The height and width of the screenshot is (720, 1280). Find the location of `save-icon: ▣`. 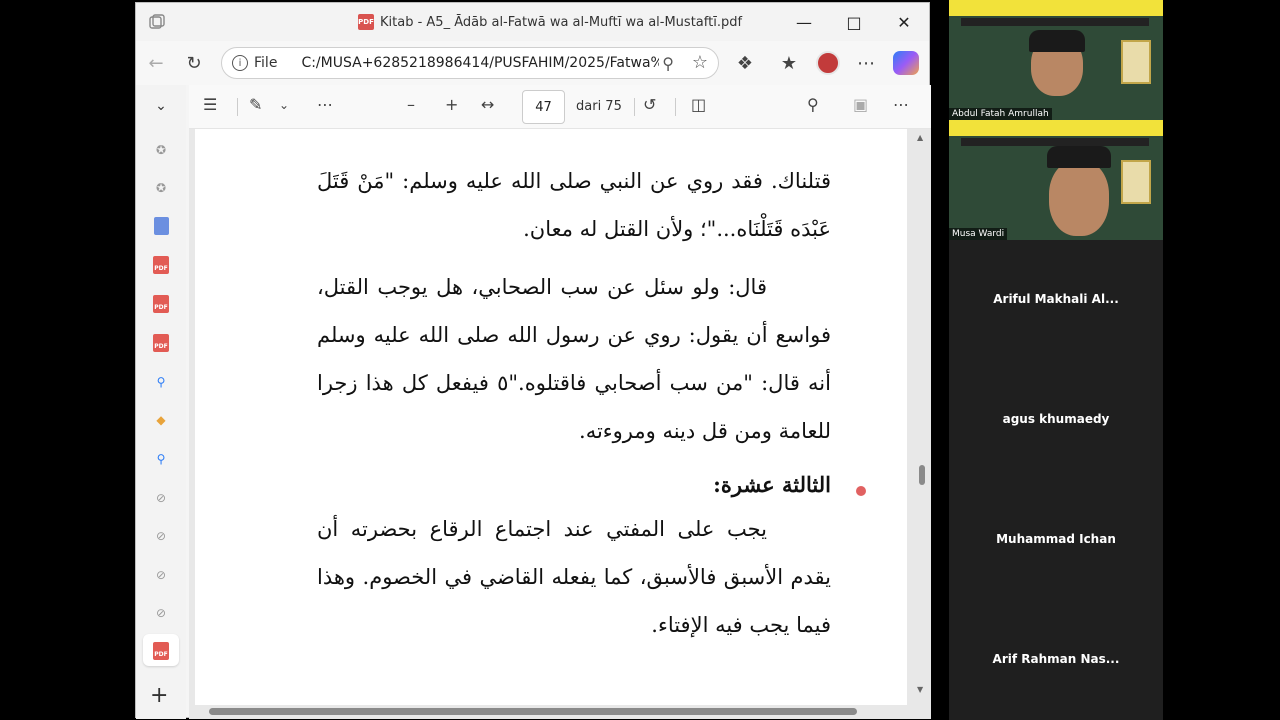

save-icon: ▣ is located at coordinates (860, 104).